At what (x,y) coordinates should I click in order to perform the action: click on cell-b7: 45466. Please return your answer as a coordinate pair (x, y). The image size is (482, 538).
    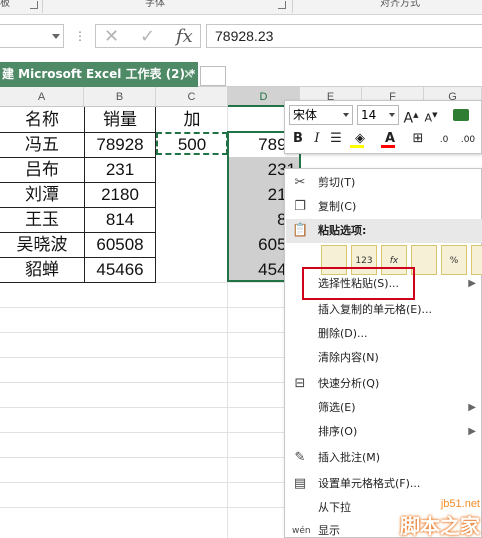
    Looking at the image, I should click on (120, 269).